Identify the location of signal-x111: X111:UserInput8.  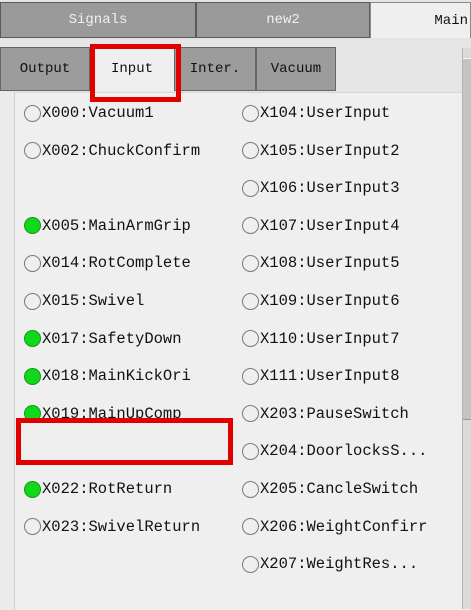
(321, 376).